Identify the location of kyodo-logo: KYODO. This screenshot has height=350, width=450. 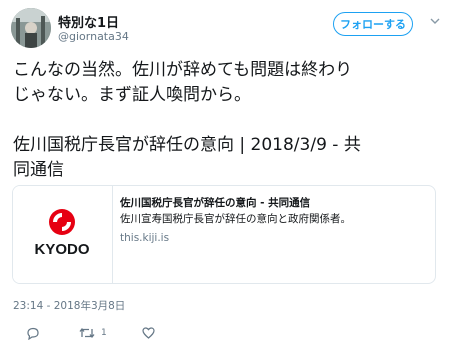
(62, 233).